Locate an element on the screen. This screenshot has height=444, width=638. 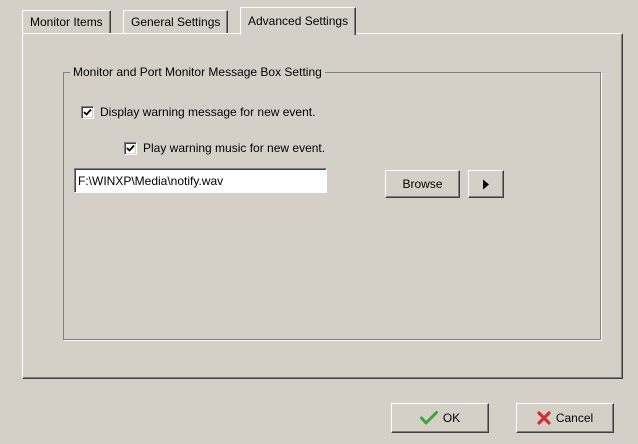
cancel-button: Cancel is located at coordinates (565, 418).